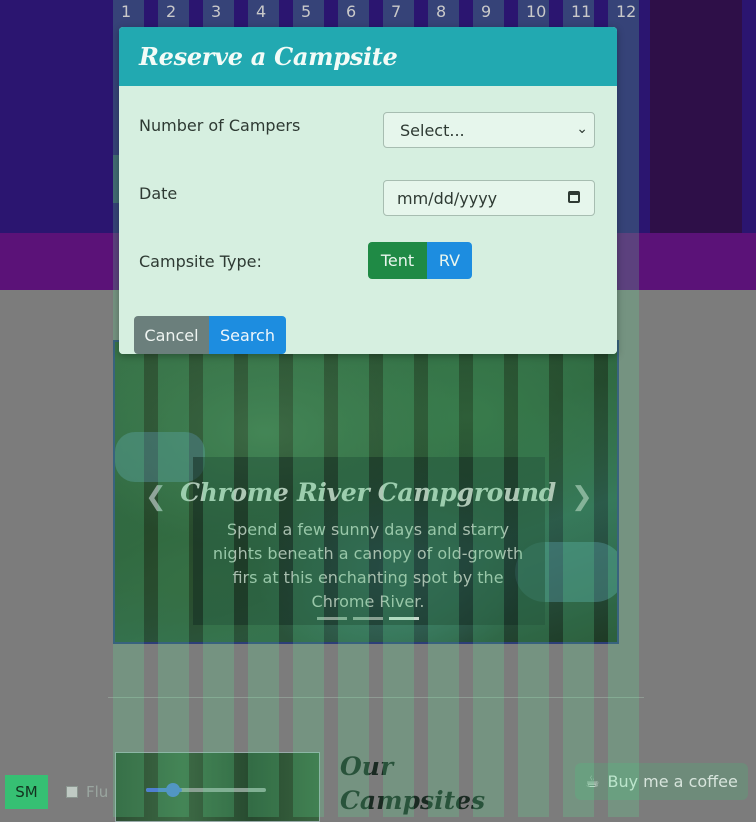  Describe the element at coordinates (368, 335) in the screenshot. I see `modal-footer: Cancel Search` at that location.